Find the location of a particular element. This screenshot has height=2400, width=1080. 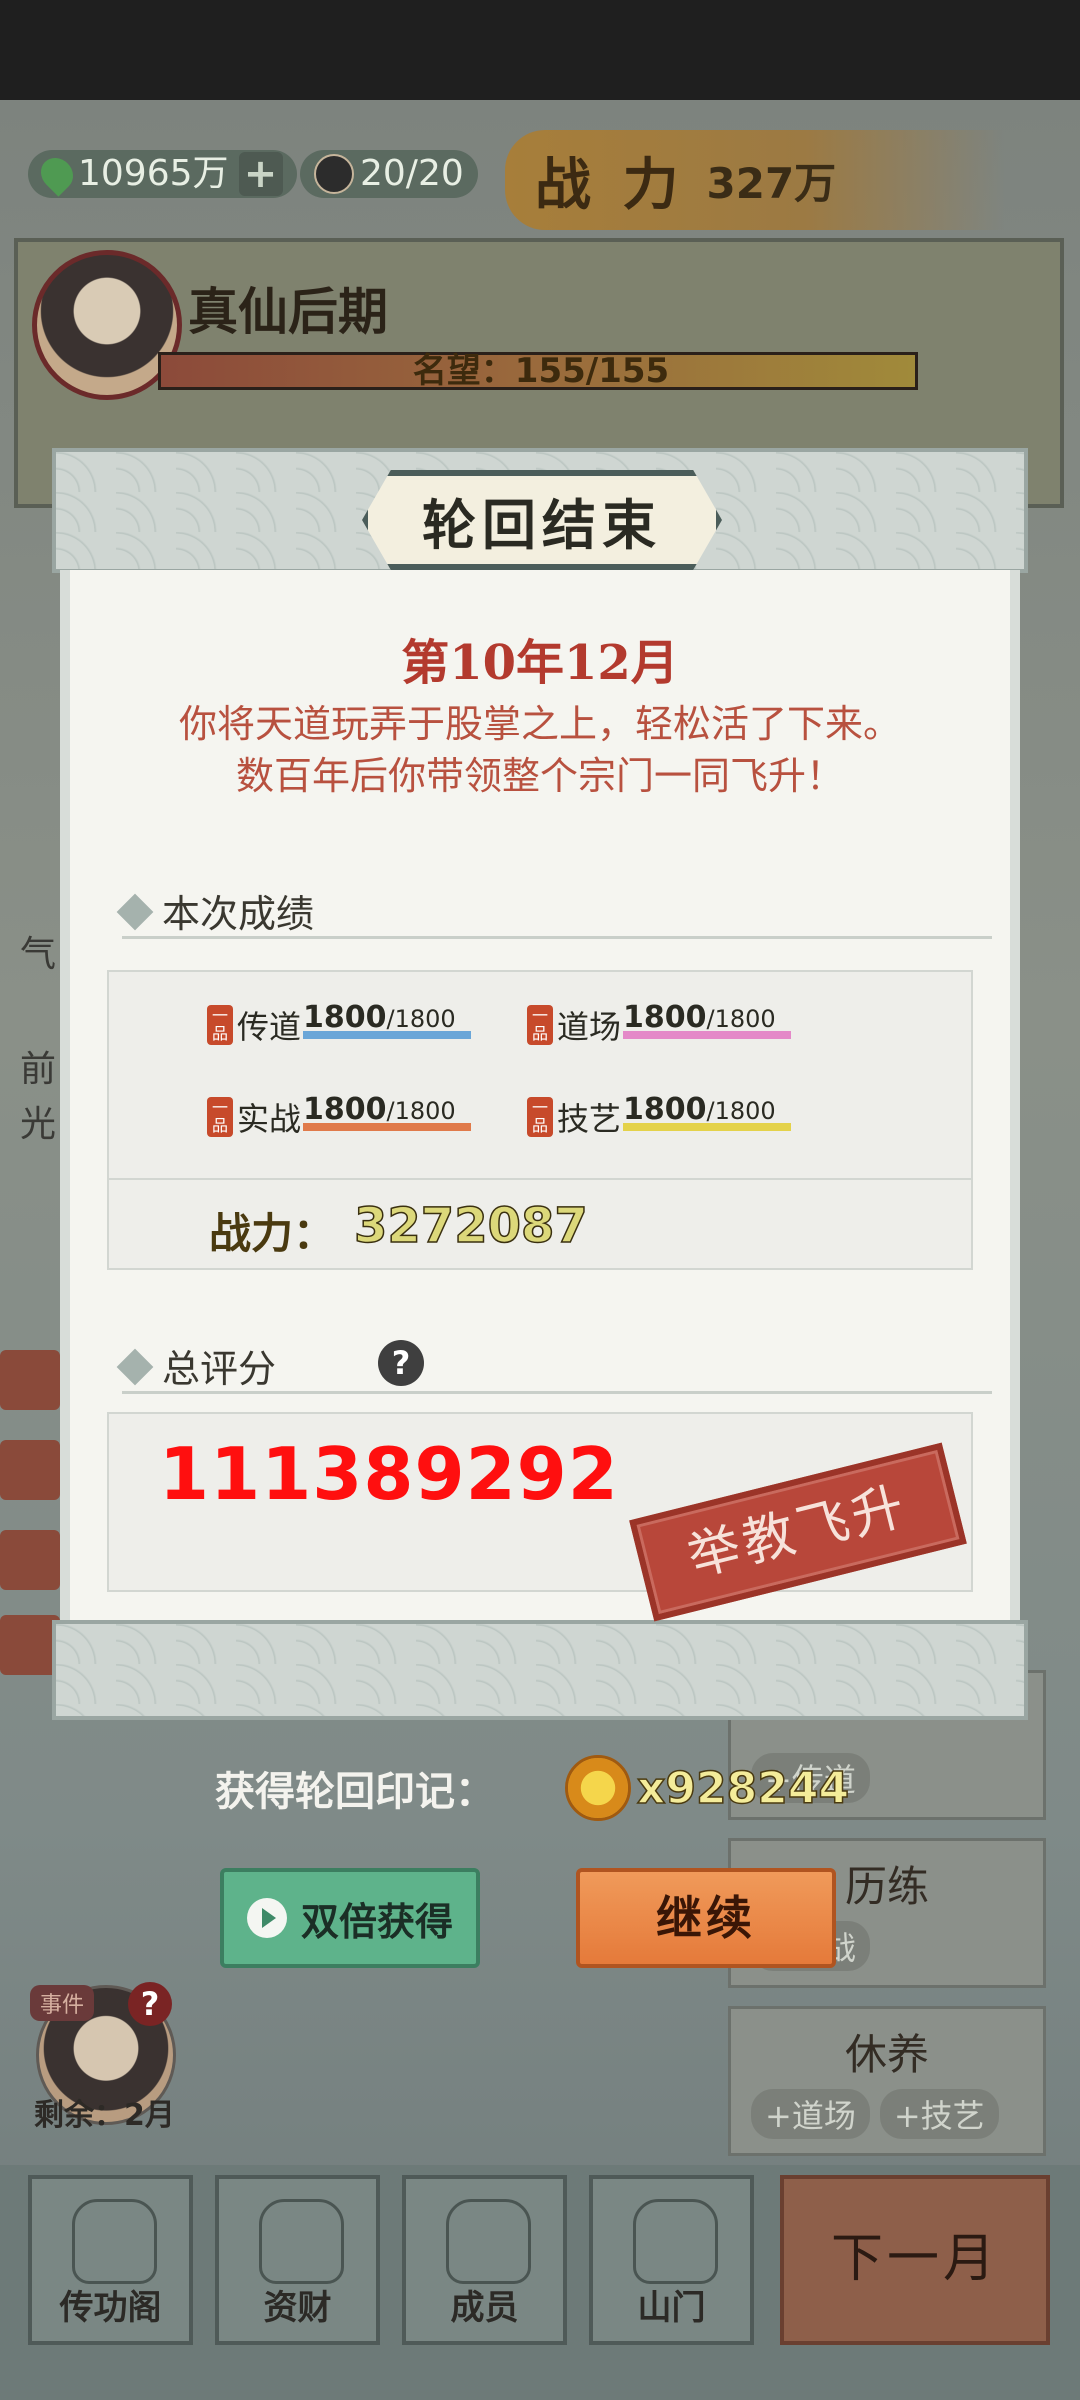

power-box: 战力： 3272087 is located at coordinates (540, 1224).